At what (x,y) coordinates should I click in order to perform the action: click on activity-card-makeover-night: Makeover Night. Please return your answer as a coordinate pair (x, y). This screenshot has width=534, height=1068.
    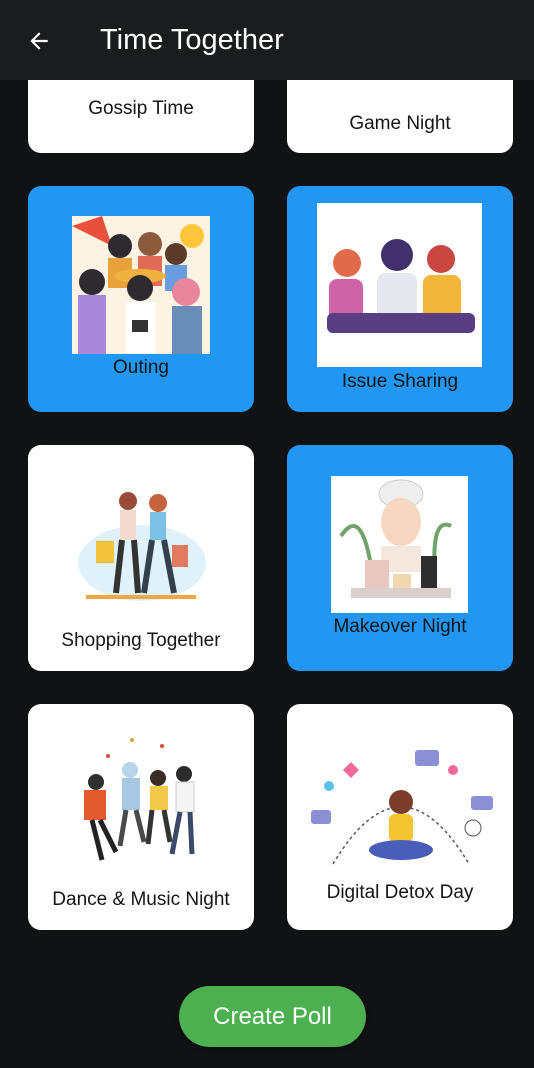
    Looking at the image, I should click on (400, 558).